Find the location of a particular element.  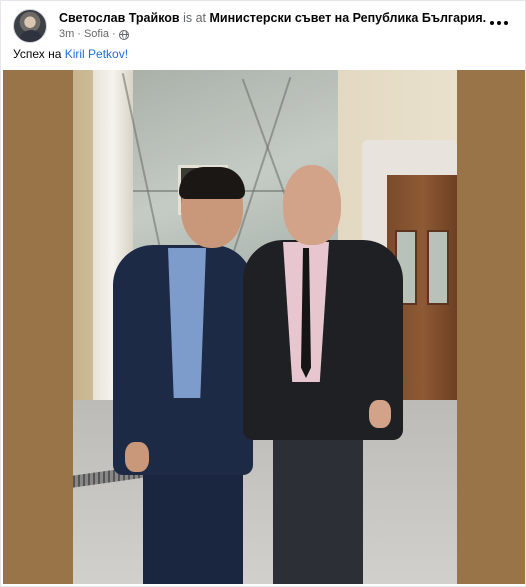

post-meta: 3m · Sofia · is located at coordinates (94, 34).